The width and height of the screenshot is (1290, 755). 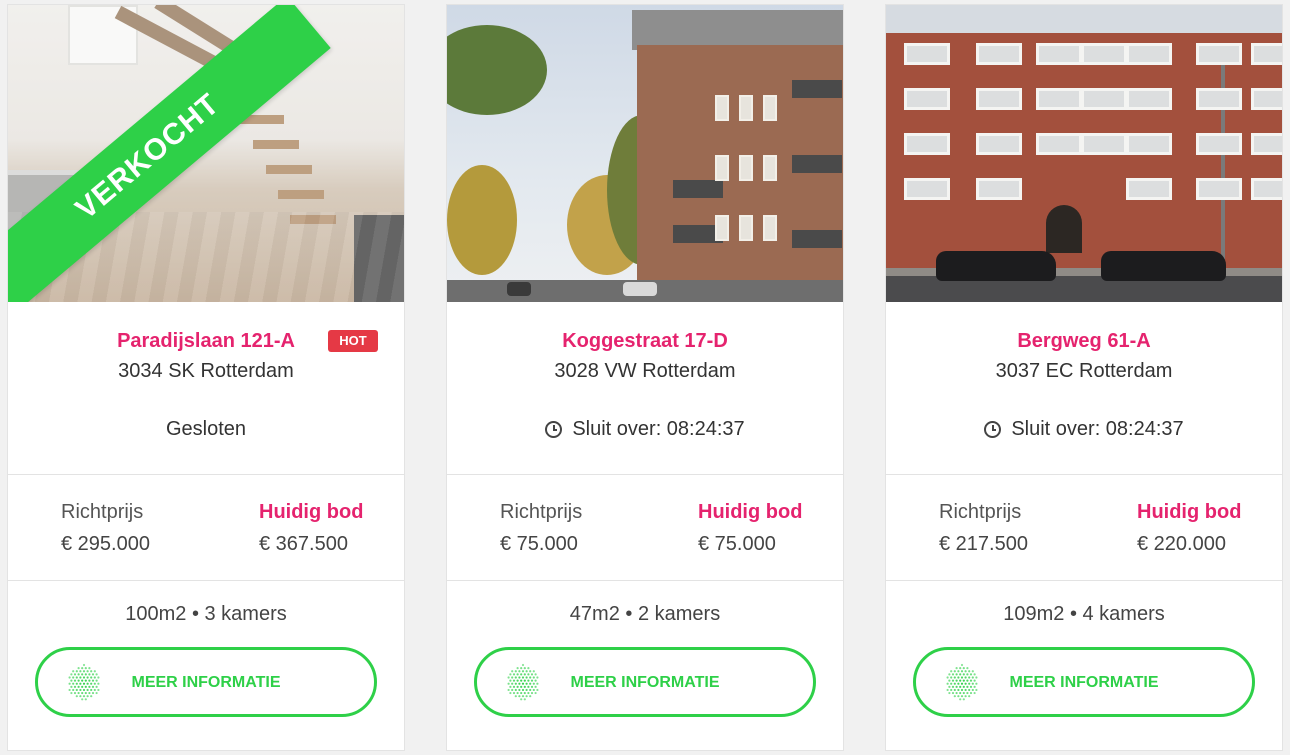 What do you see at coordinates (737, 544) in the screenshot?
I see `huidig-bod-value: € 75.000` at bounding box center [737, 544].